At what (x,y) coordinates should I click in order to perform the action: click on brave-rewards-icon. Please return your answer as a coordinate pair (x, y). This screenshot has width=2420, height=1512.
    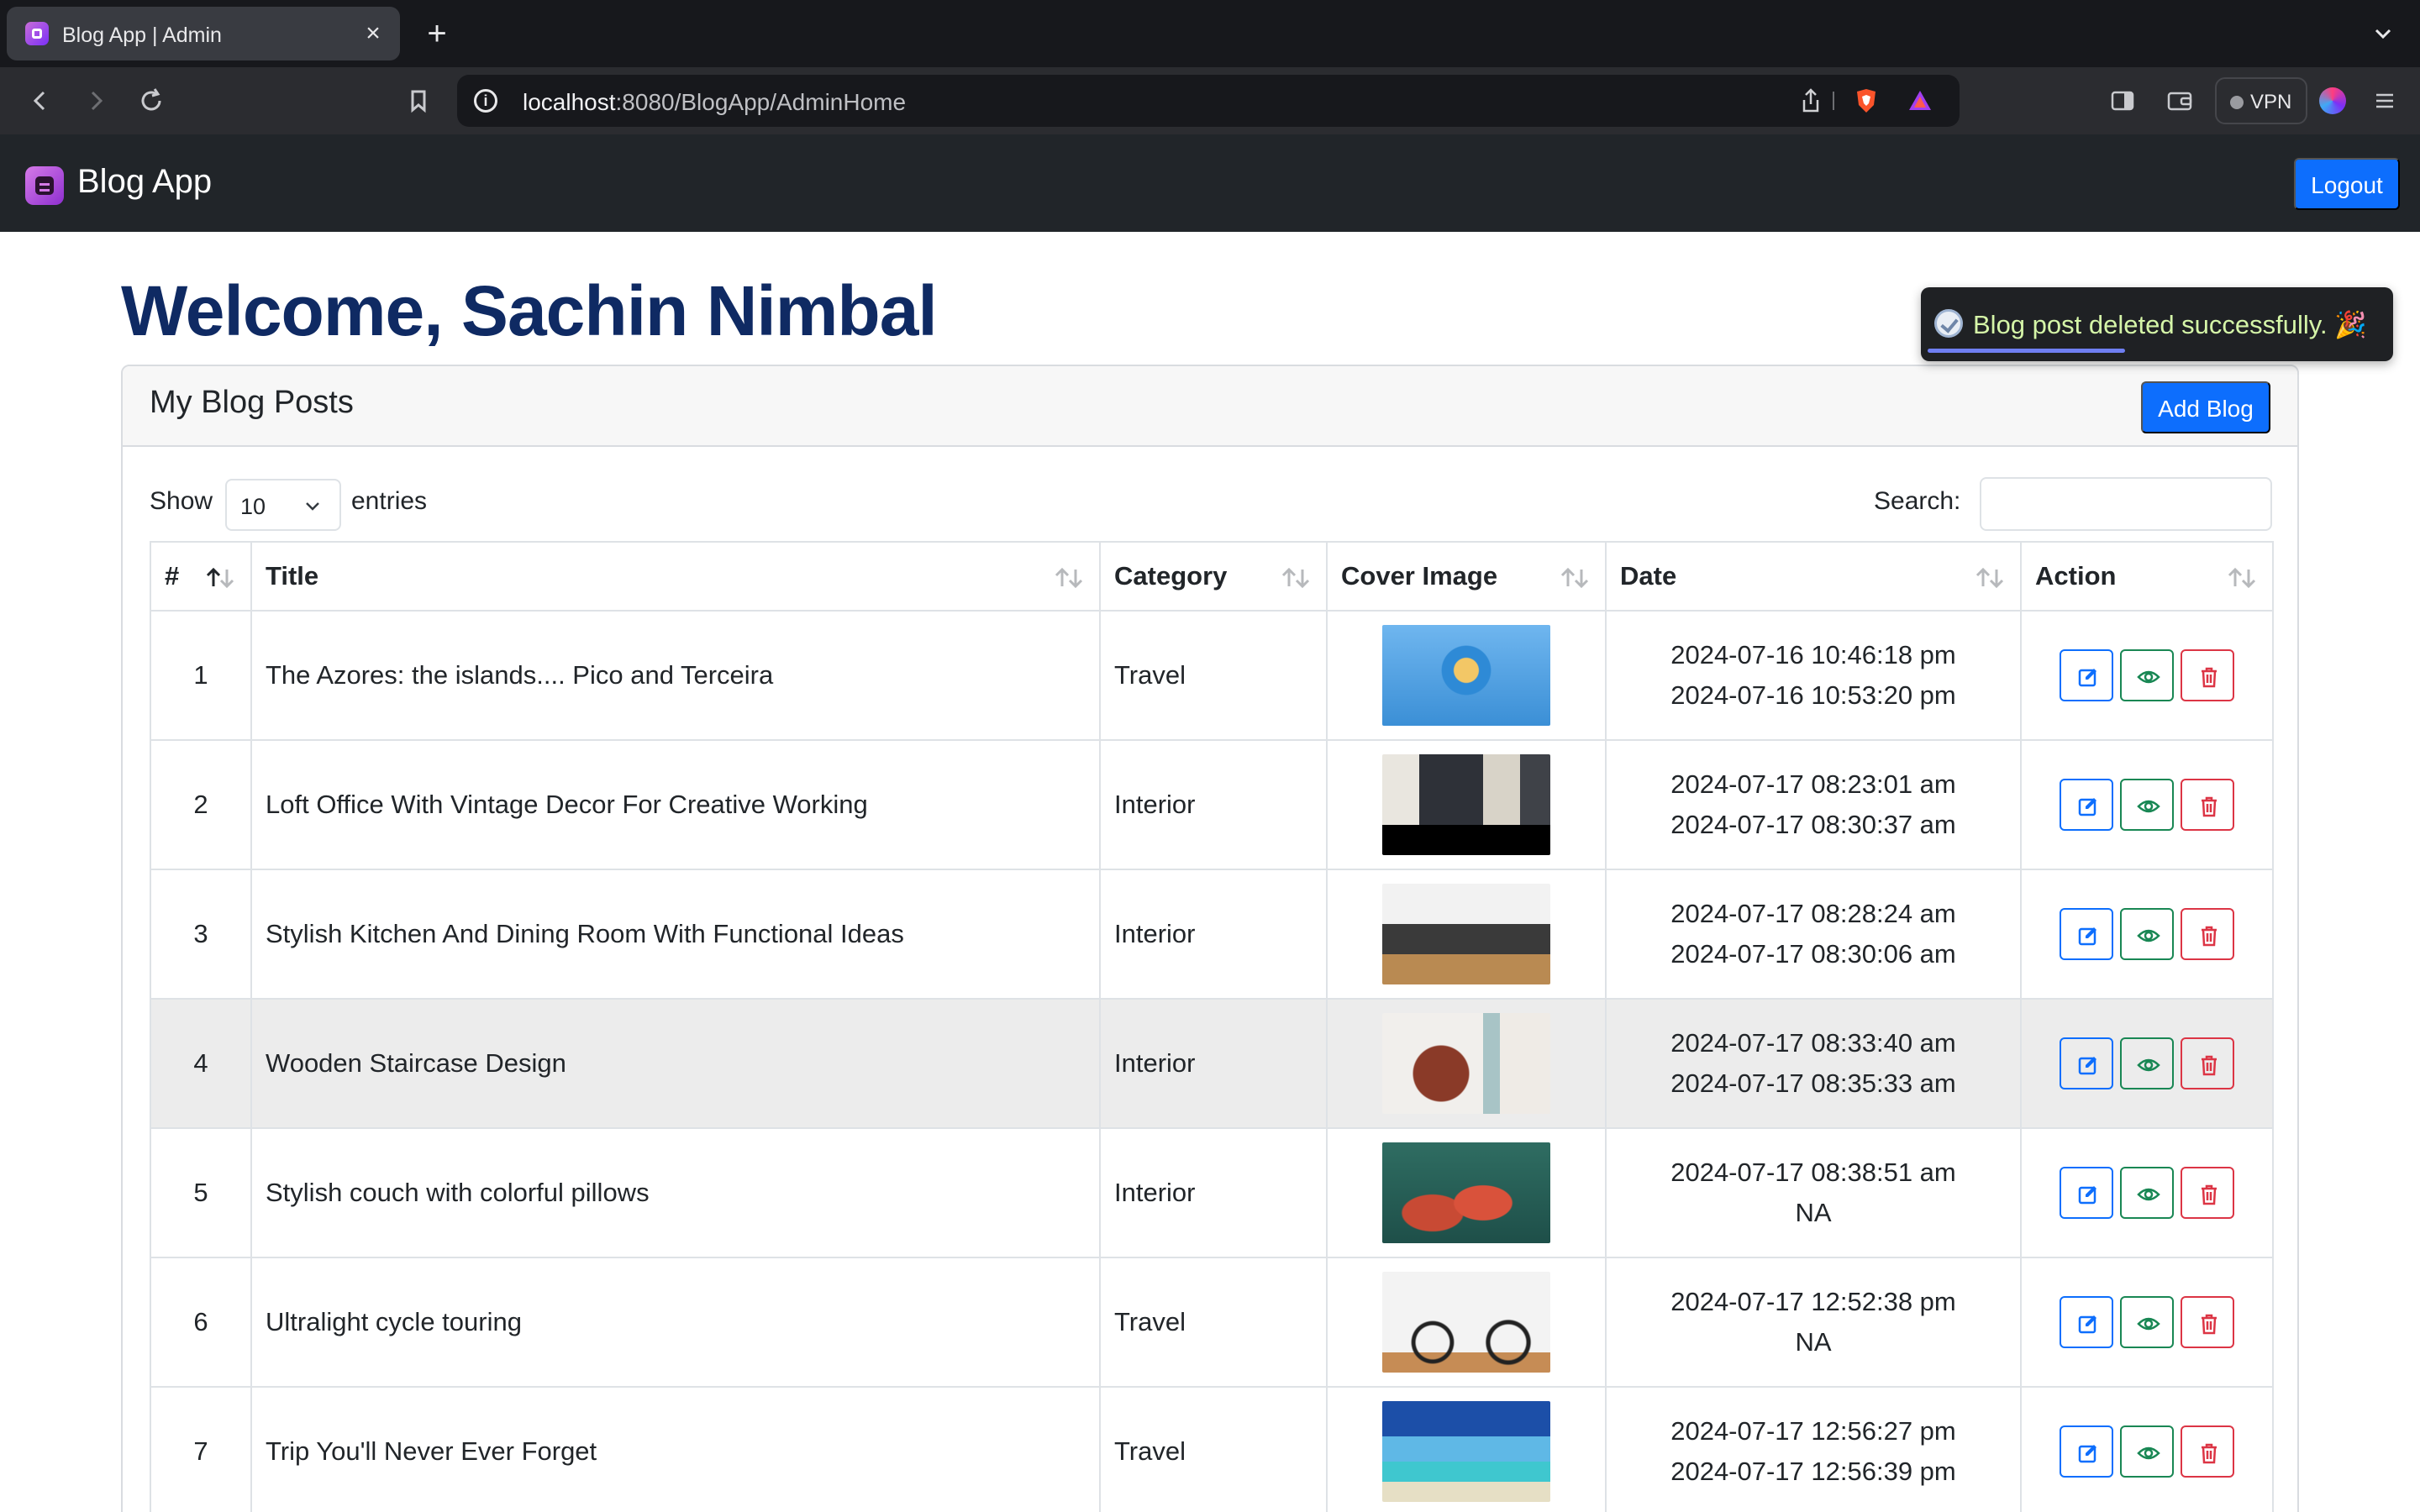
    Looking at the image, I should click on (1920, 101).